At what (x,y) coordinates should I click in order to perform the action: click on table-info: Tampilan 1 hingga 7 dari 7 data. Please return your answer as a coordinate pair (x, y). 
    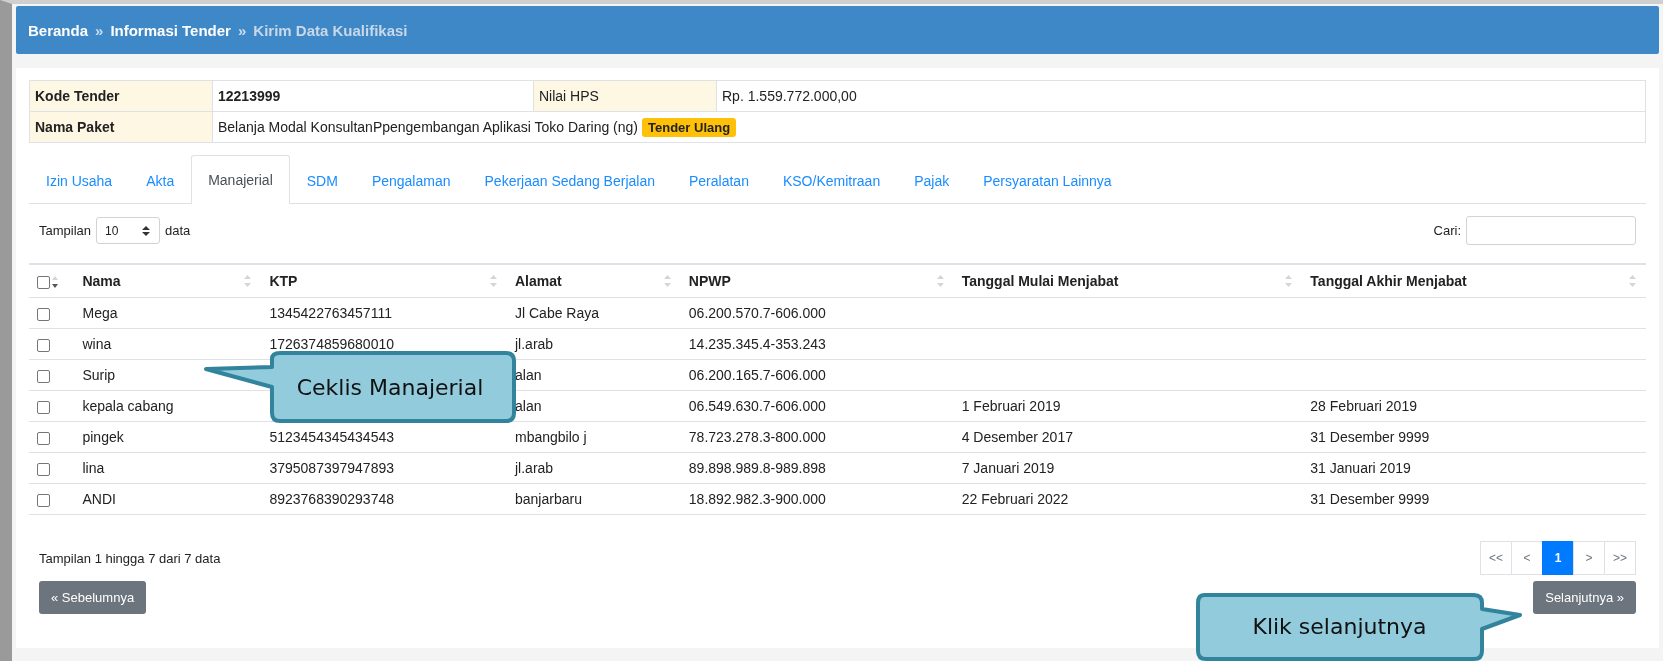
    Looking at the image, I should click on (130, 558).